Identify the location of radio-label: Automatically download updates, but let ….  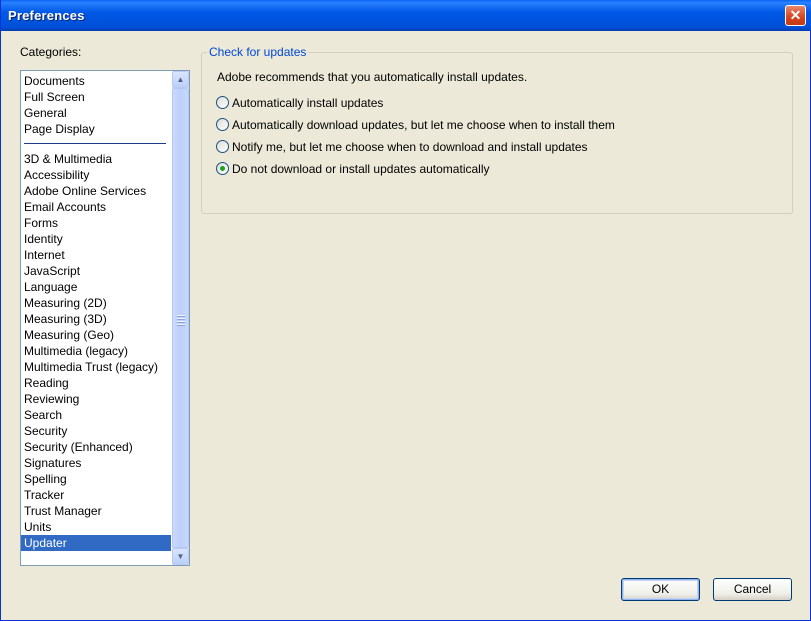
(423, 125).